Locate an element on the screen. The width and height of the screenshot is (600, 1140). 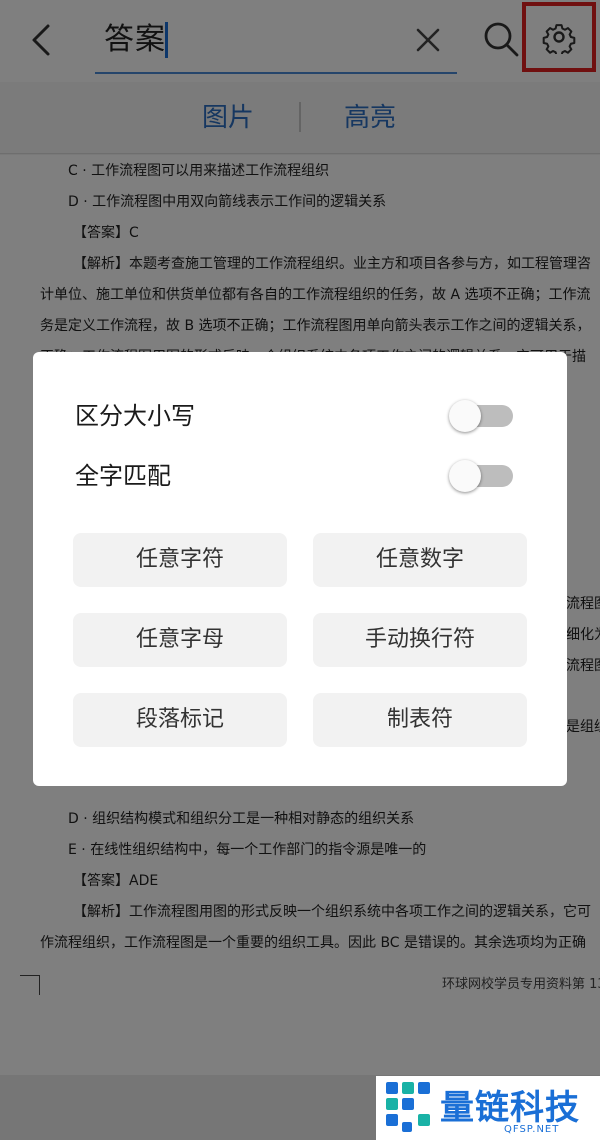
whole-word-label: 全字匹配 is located at coordinates (123, 476).